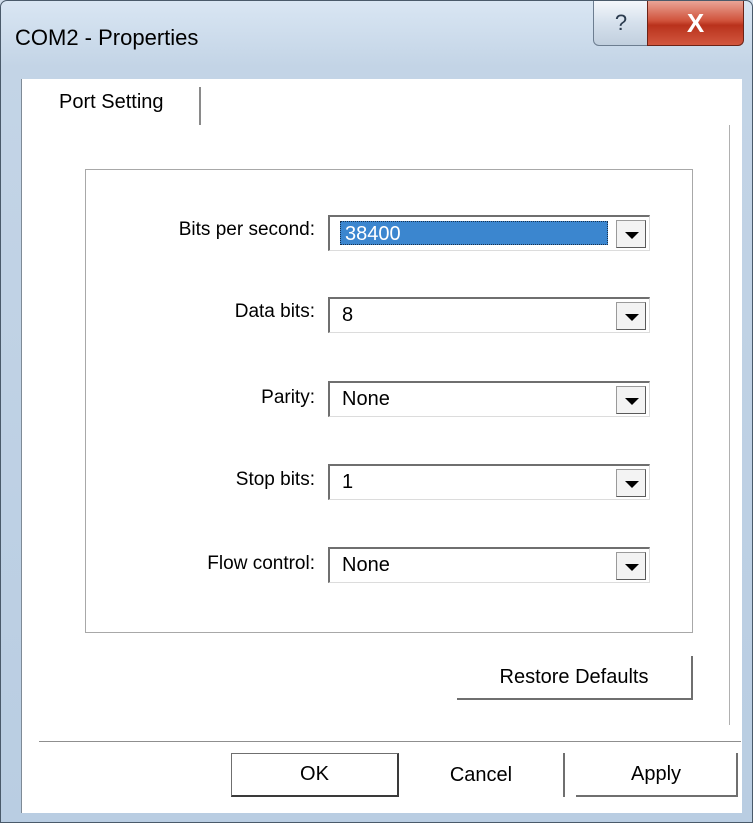 The height and width of the screenshot is (823, 753). I want to click on close-button: X, so click(695, 23).